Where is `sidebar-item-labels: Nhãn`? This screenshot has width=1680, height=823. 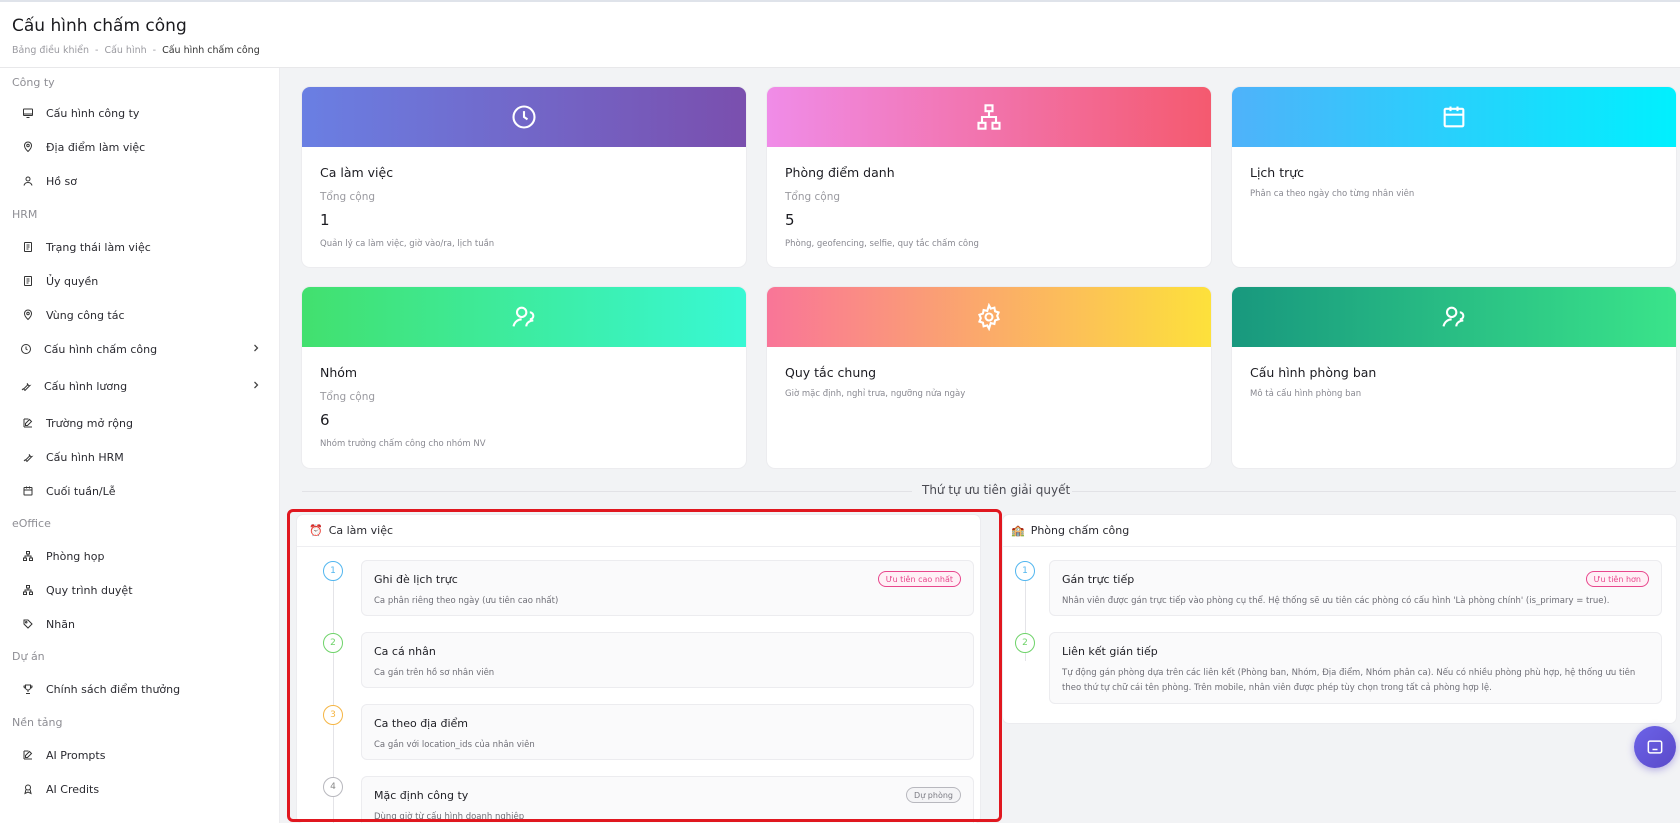
sidebar-item-labels: Nhãn is located at coordinates (147, 624).